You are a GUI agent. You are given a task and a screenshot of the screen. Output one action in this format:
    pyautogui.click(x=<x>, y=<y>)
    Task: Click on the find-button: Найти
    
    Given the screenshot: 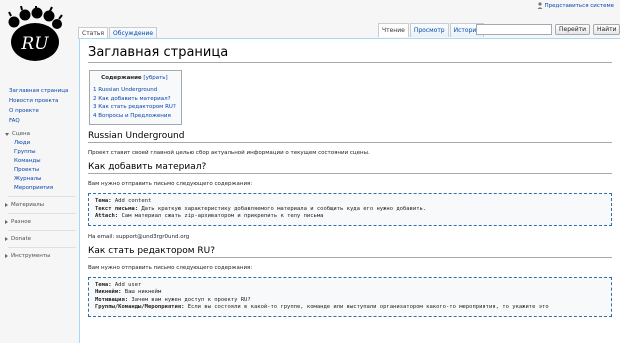 What is the action you would take?
    pyautogui.click(x=606, y=29)
    